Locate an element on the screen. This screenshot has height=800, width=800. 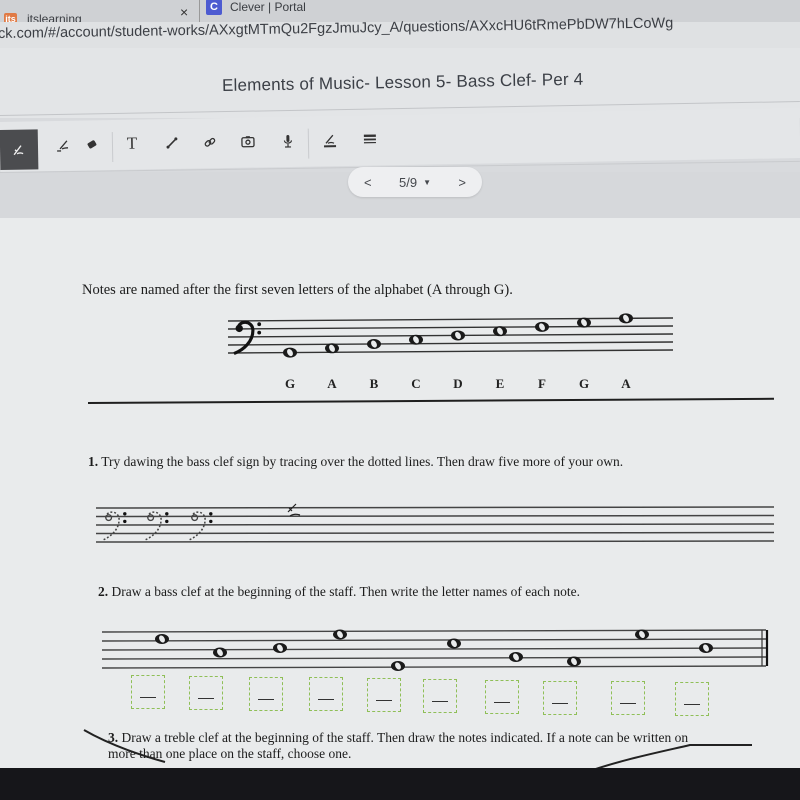
screen-bezel is located at coordinates (400, 784).